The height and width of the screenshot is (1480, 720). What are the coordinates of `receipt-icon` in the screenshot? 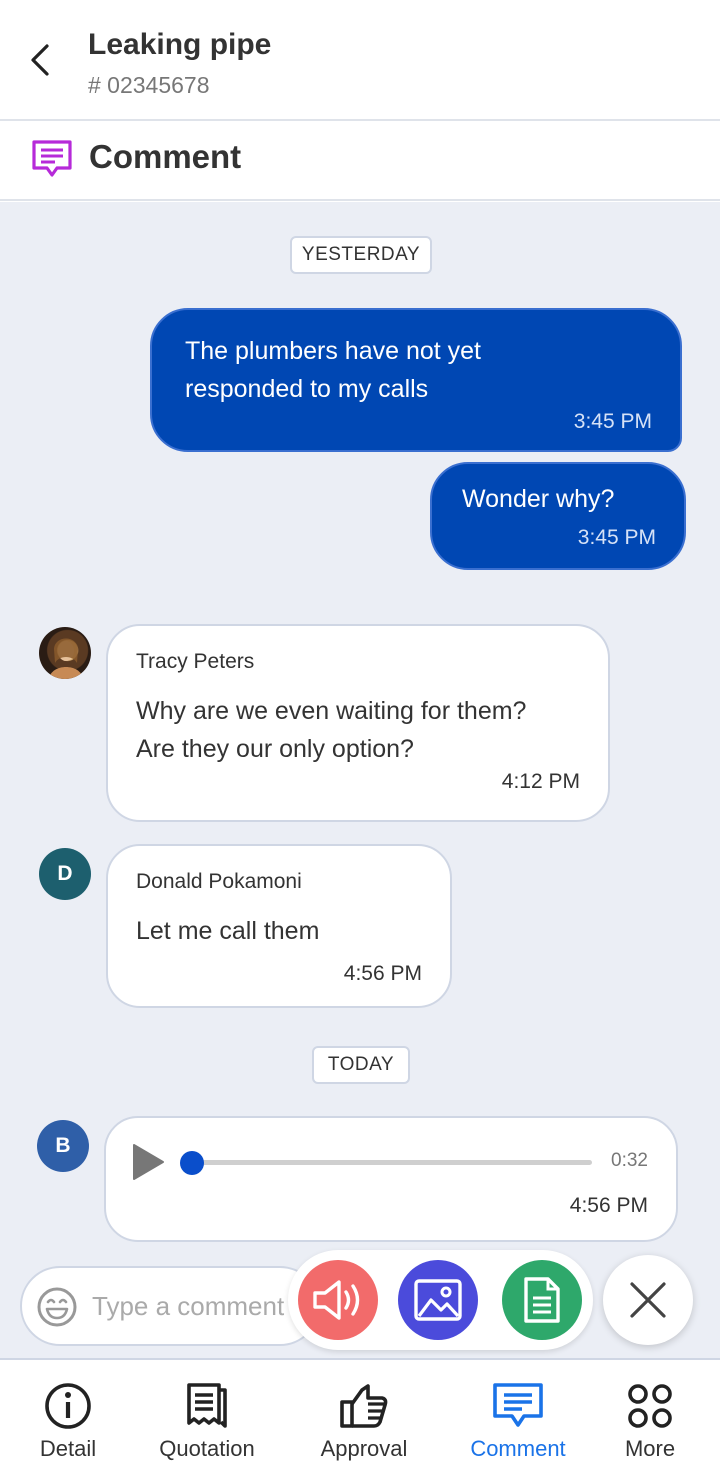 It's located at (207, 1405).